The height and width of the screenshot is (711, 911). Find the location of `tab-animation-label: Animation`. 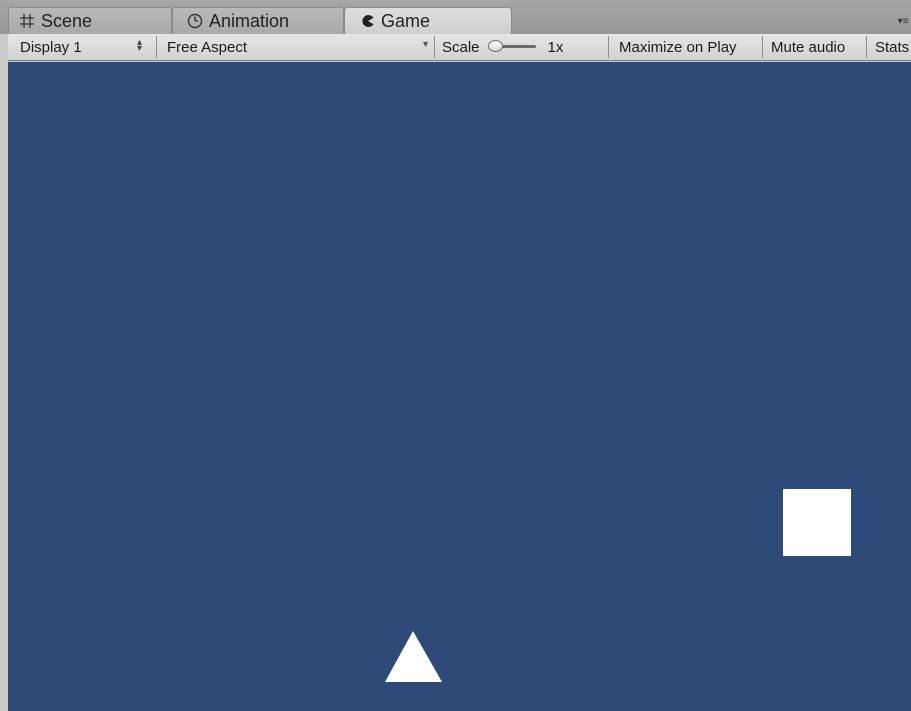

tab-animation-label: Animation is located at coordinates (249, 20).